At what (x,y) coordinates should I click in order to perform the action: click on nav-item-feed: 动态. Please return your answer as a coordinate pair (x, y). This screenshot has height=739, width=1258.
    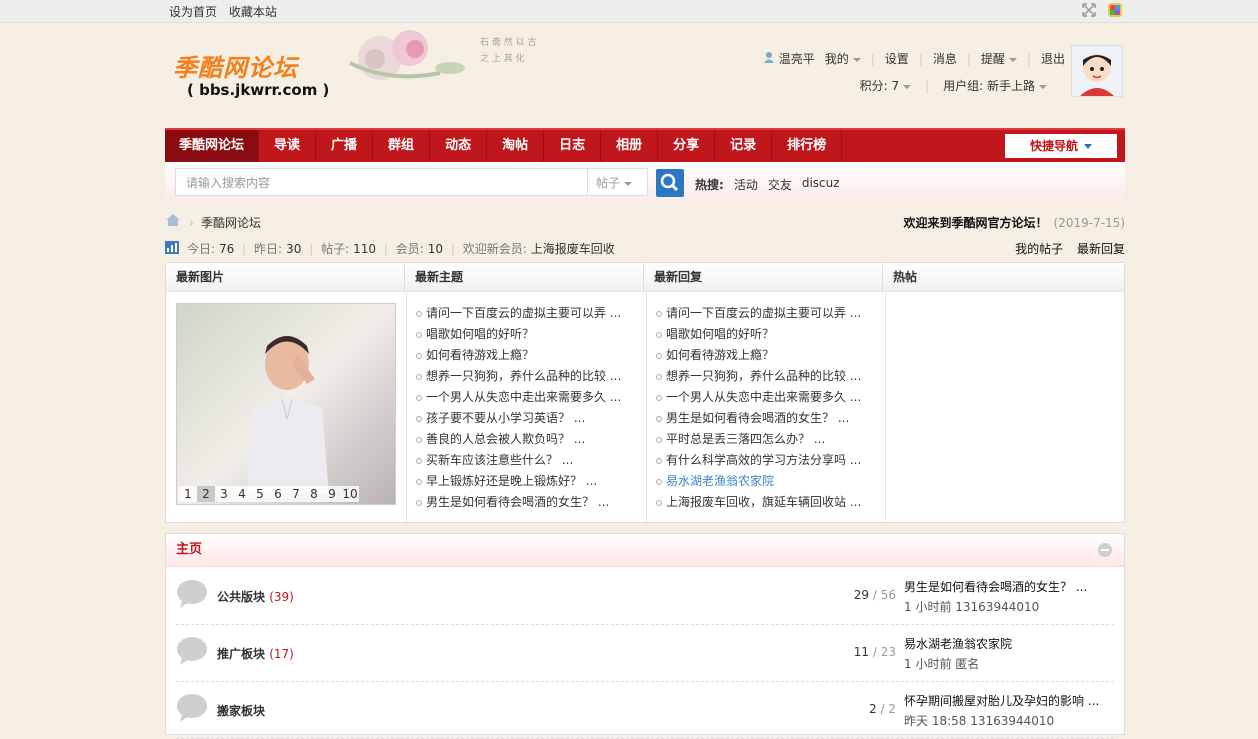
    Looking at the image, I should click on (459, 146).